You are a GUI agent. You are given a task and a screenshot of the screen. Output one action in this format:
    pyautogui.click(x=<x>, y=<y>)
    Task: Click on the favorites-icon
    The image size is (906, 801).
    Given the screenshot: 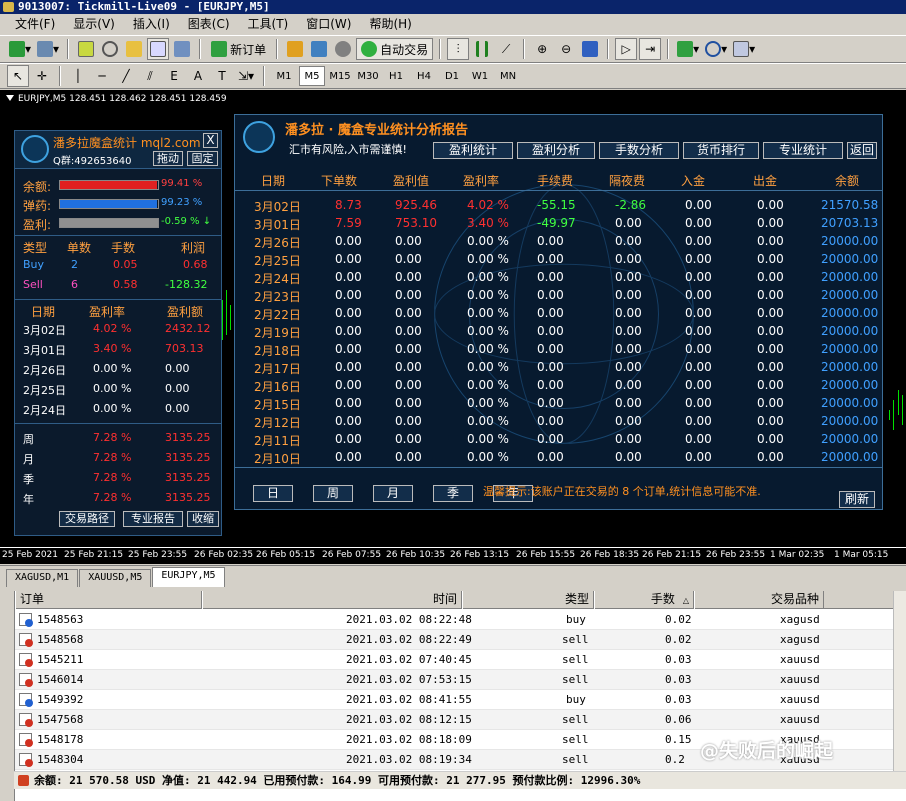 What is the action you would take?
    pyautogui.click(x=134, y=49)
    